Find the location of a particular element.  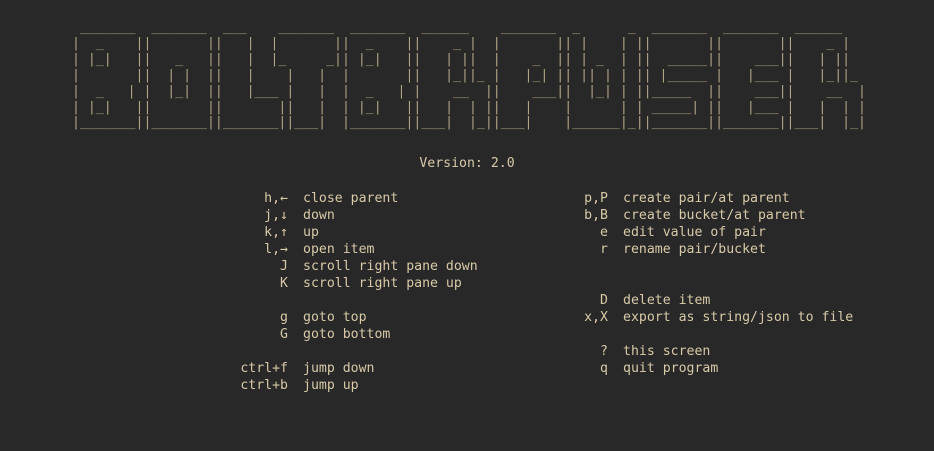

keybinding-row: ctrl+b jump up is located at coordinates (352, 385).